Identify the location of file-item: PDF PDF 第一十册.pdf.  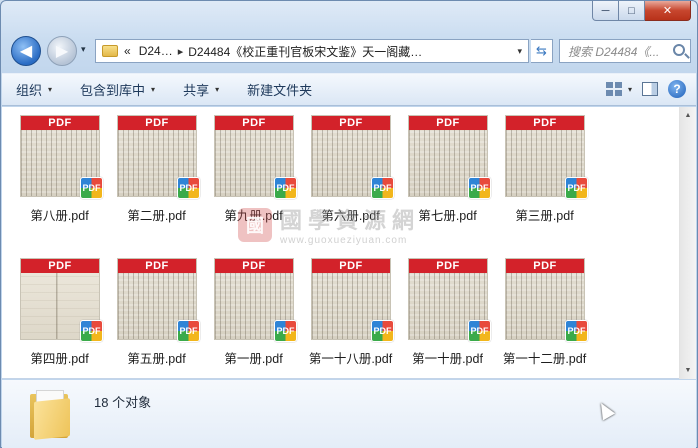
(441, 310).